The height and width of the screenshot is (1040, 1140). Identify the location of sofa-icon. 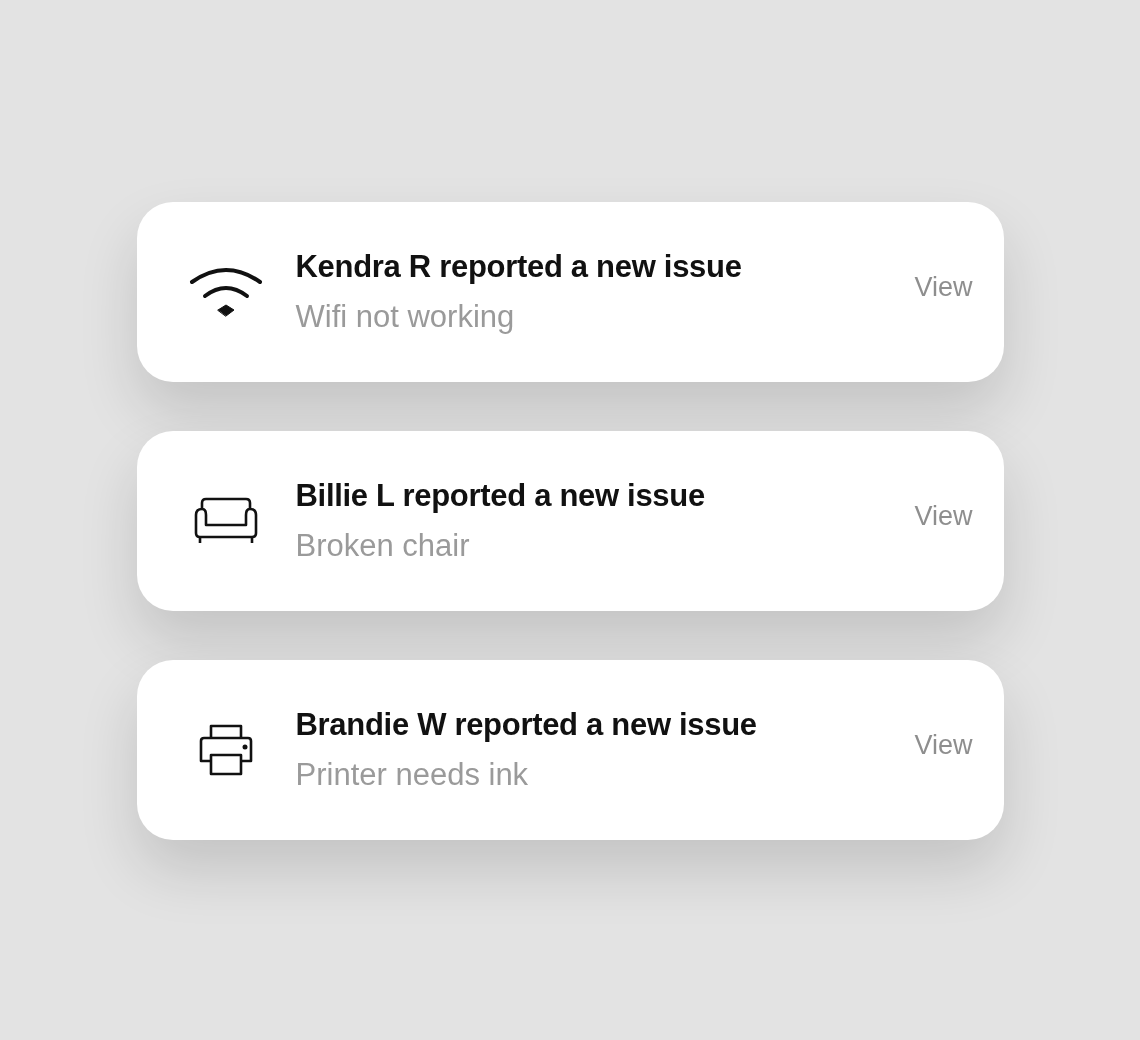
(226, 521).